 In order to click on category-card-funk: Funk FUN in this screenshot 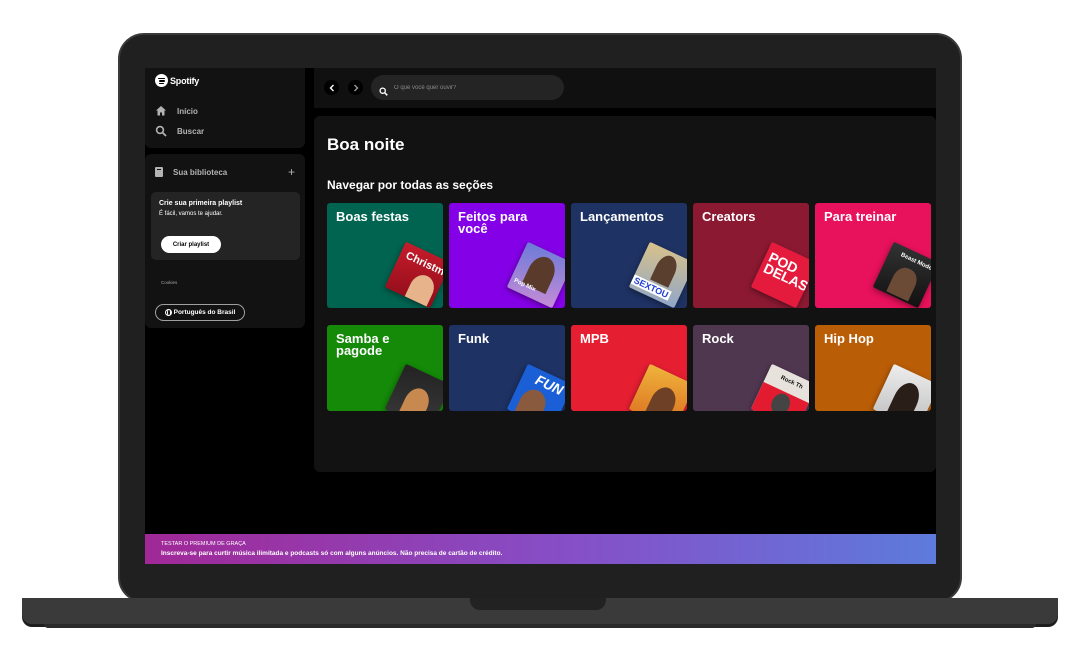, I will do `click(507, 368)`.